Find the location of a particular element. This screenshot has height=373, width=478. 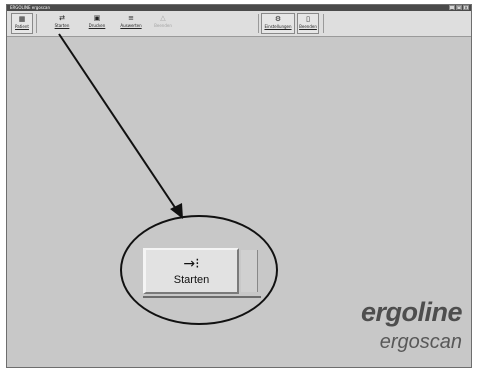

start-icon: ⇄ is located at coordinates (62, 18).